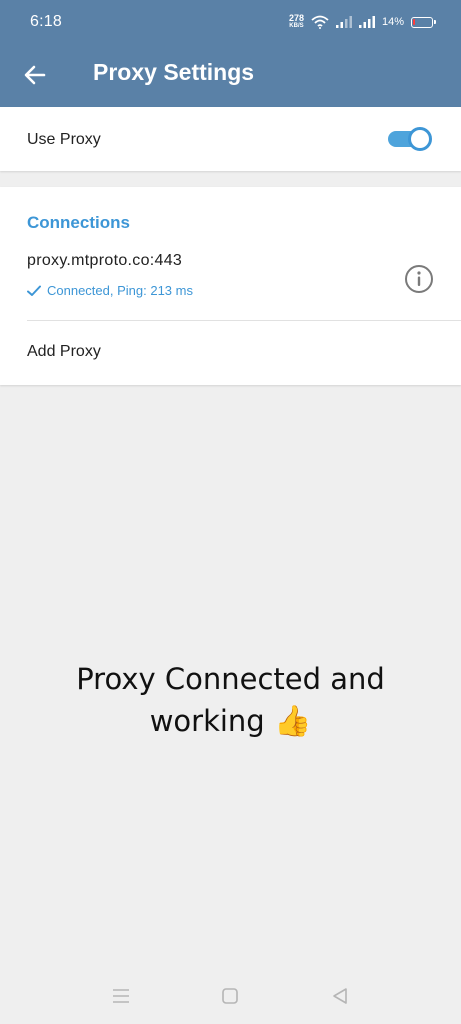 The image size is (461, 1024). I want to click on status-icons: 278 KB/S 14%, so click(362, 22).